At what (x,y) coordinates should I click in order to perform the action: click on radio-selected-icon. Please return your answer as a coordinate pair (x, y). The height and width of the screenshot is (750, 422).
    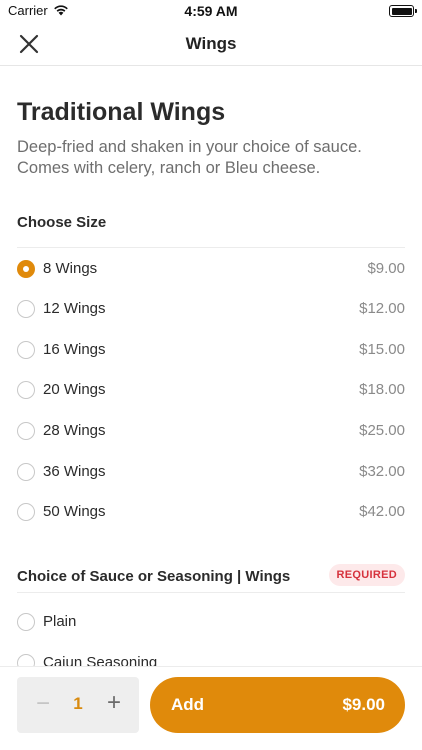
    Looking at the image, I should click on (26, 269).